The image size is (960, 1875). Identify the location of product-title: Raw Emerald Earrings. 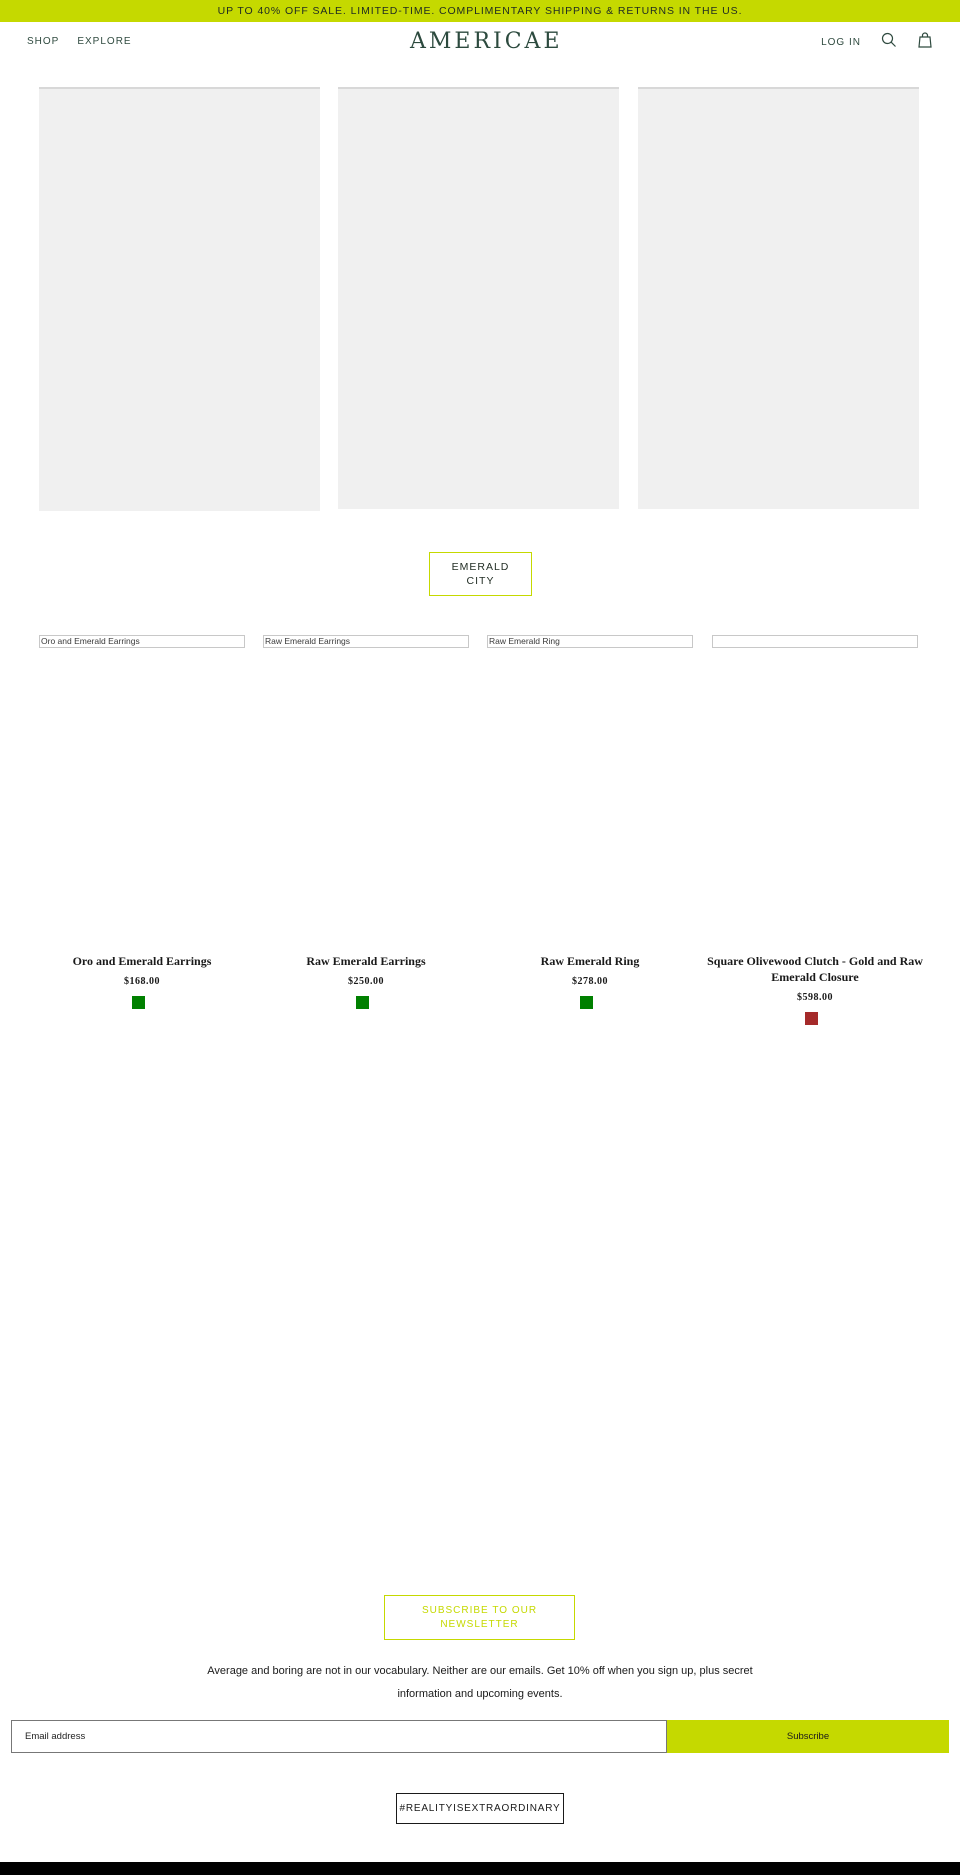
(366, 961).